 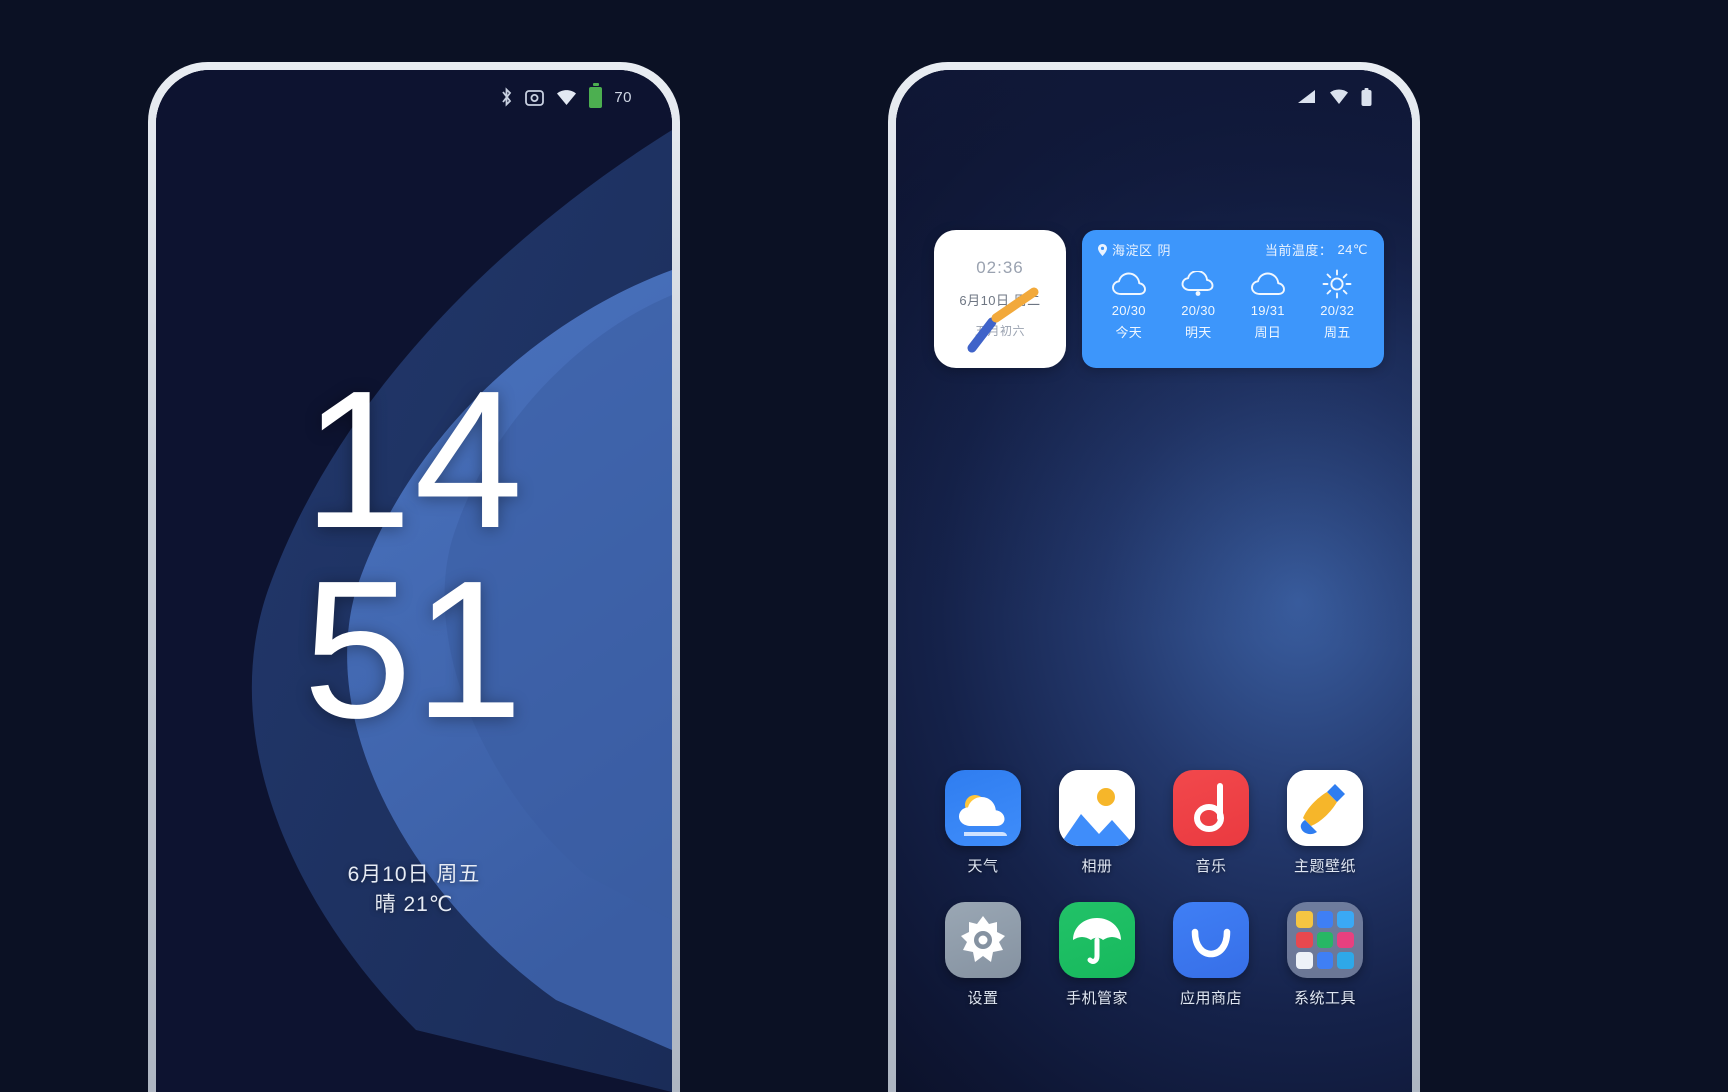 I want to click on weather-widget-header: 海淀区 阴 当前温度： 24℃, so click(x=1233, y=249).